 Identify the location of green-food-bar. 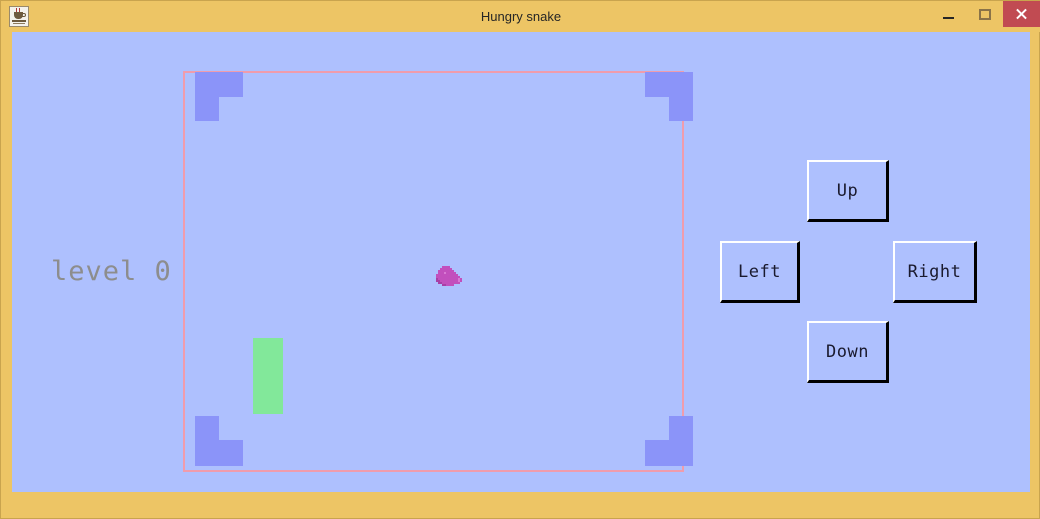
(268, 376).